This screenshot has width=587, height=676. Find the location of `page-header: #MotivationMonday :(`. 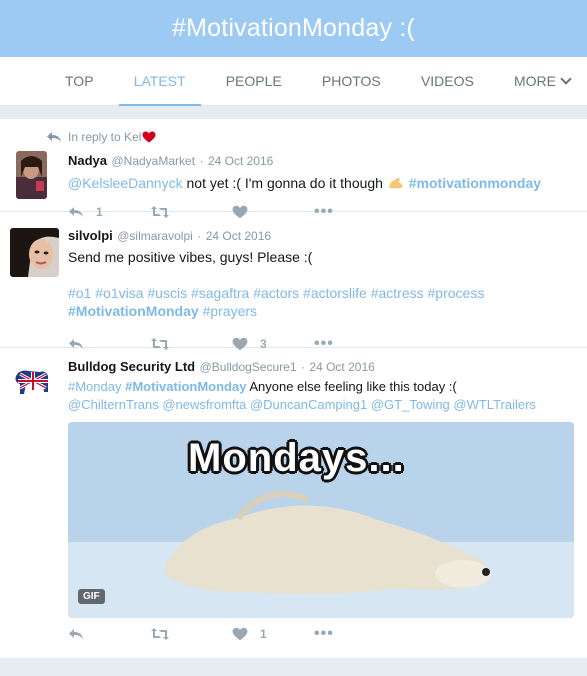

page-header: #MotivationMonday :( is located at coordinates (293, 28).